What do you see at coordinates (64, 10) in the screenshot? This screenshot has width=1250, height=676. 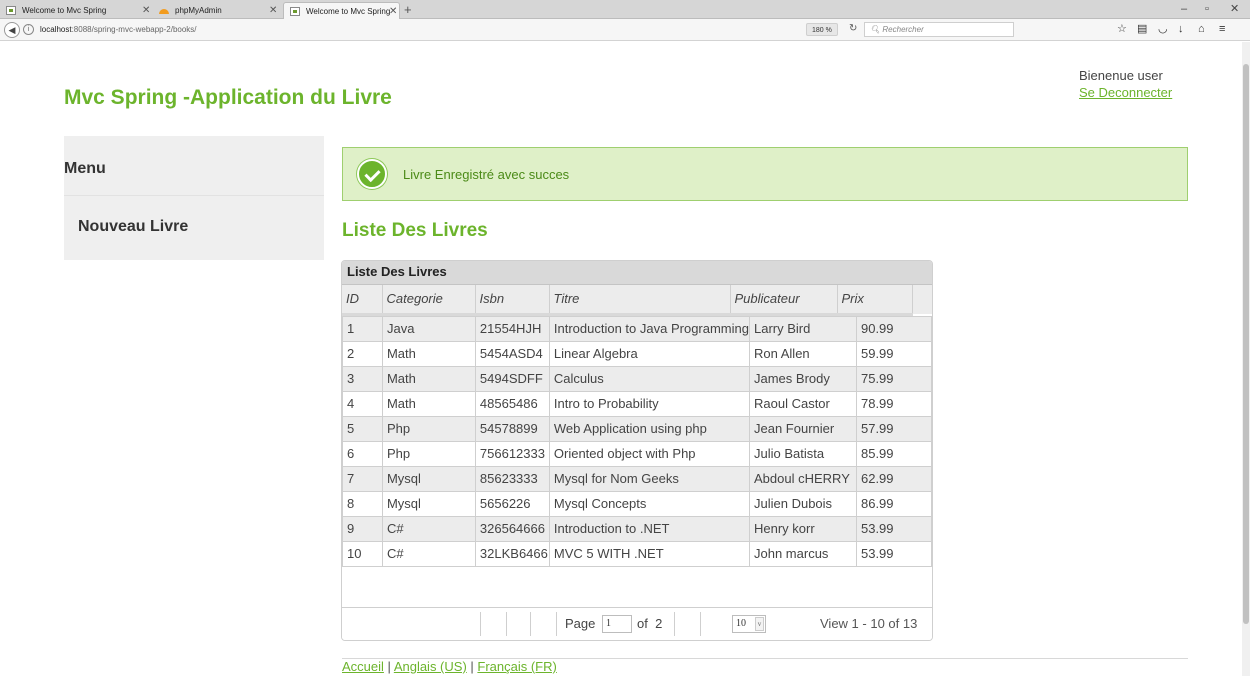 I see `tab-label: Welcome to Mvc Spring` at bounding box center [64, 10].